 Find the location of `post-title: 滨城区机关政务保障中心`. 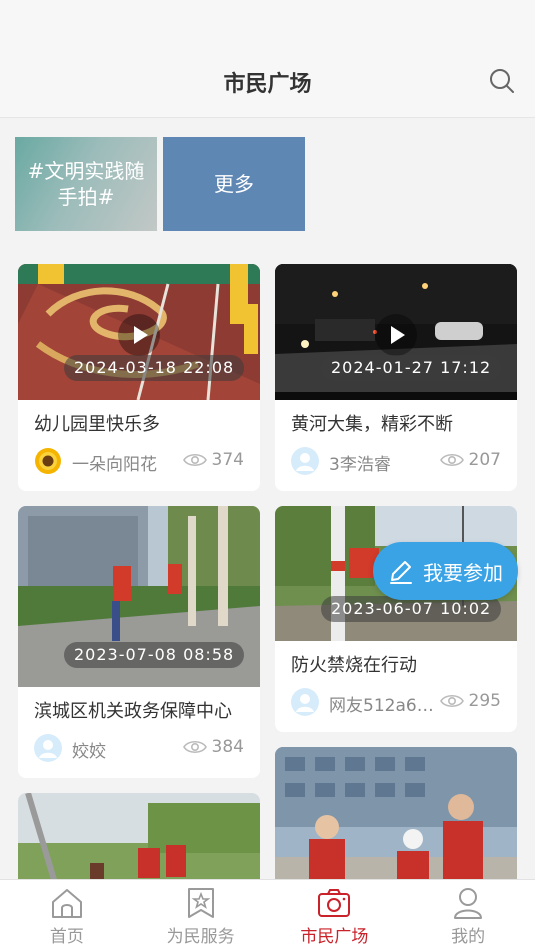

post-title: 滨城区机关政务保障中心 is located at coordinates (133, 711).